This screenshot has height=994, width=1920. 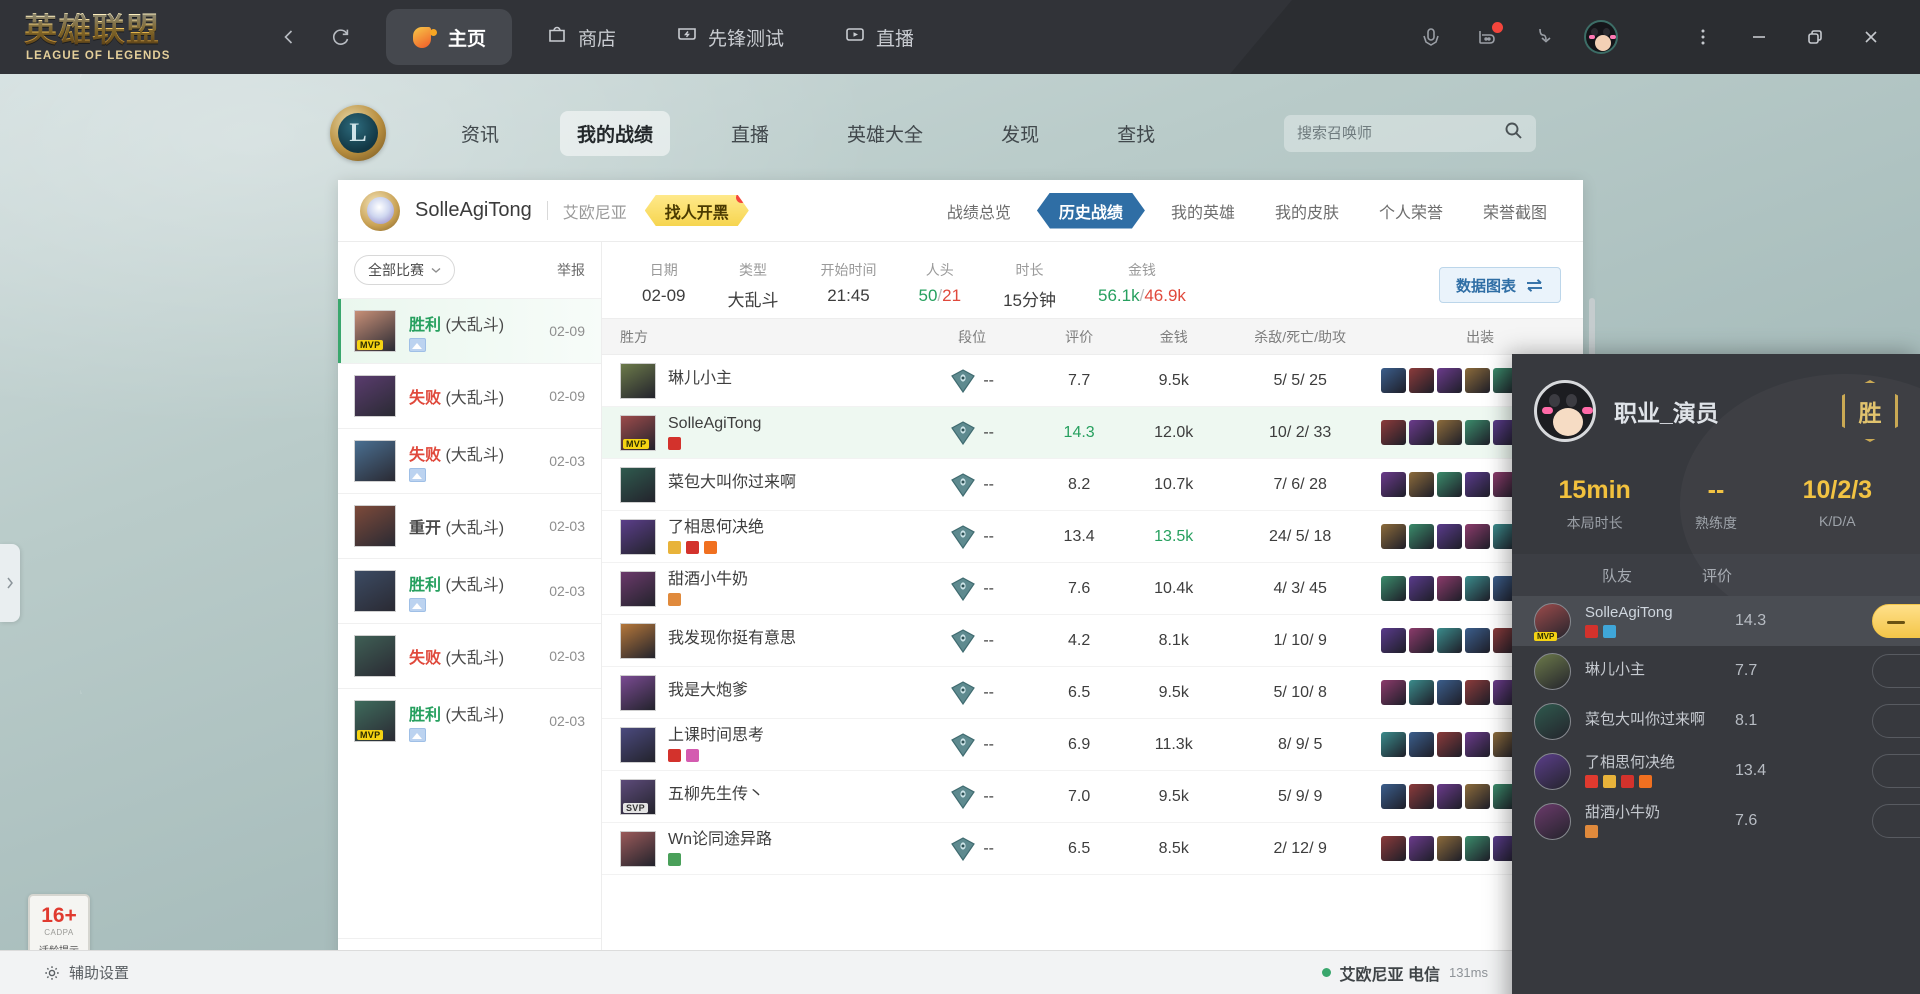 What do you see at coordinates (1307, 211) in the screenshot?
I see `tab-my-skins: 我的皮肤` at bounding box center [1307, 211].